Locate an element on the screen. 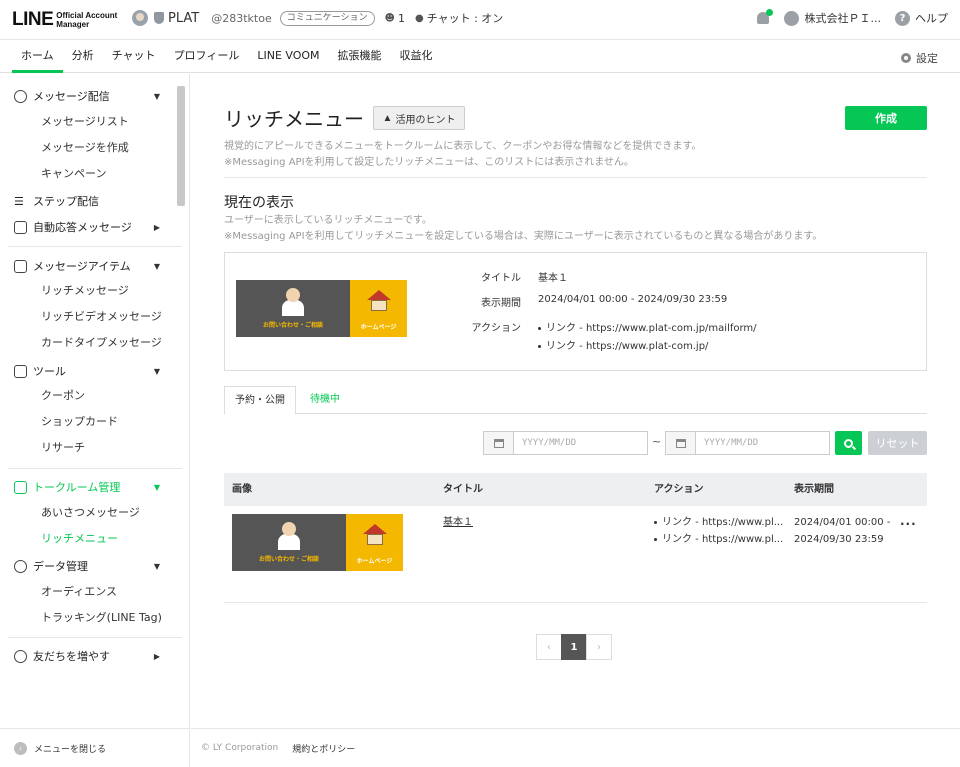 The image size is (960, 767). page-1-button: 1 is located at coordinates (574, 647).